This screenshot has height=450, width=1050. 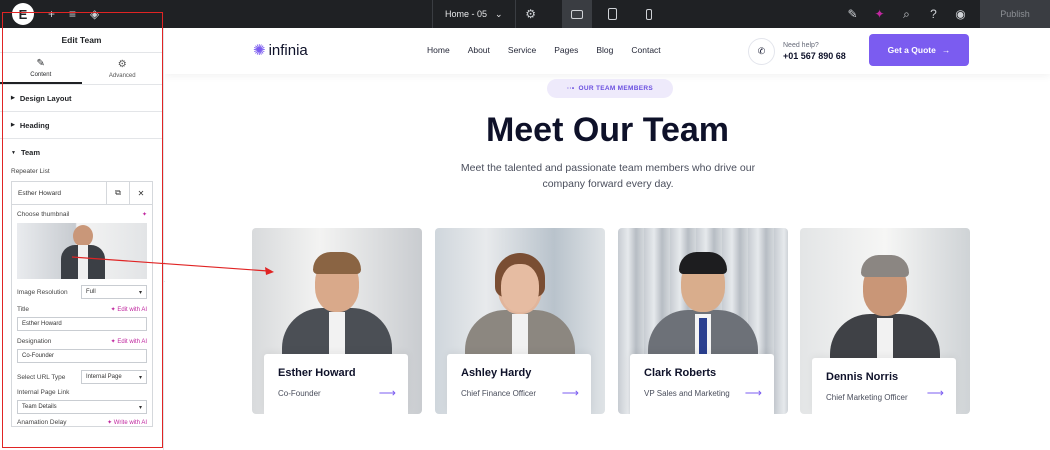 I want to click on tab-advanced: ⚙ Advanced, so click(x=123, y=68).